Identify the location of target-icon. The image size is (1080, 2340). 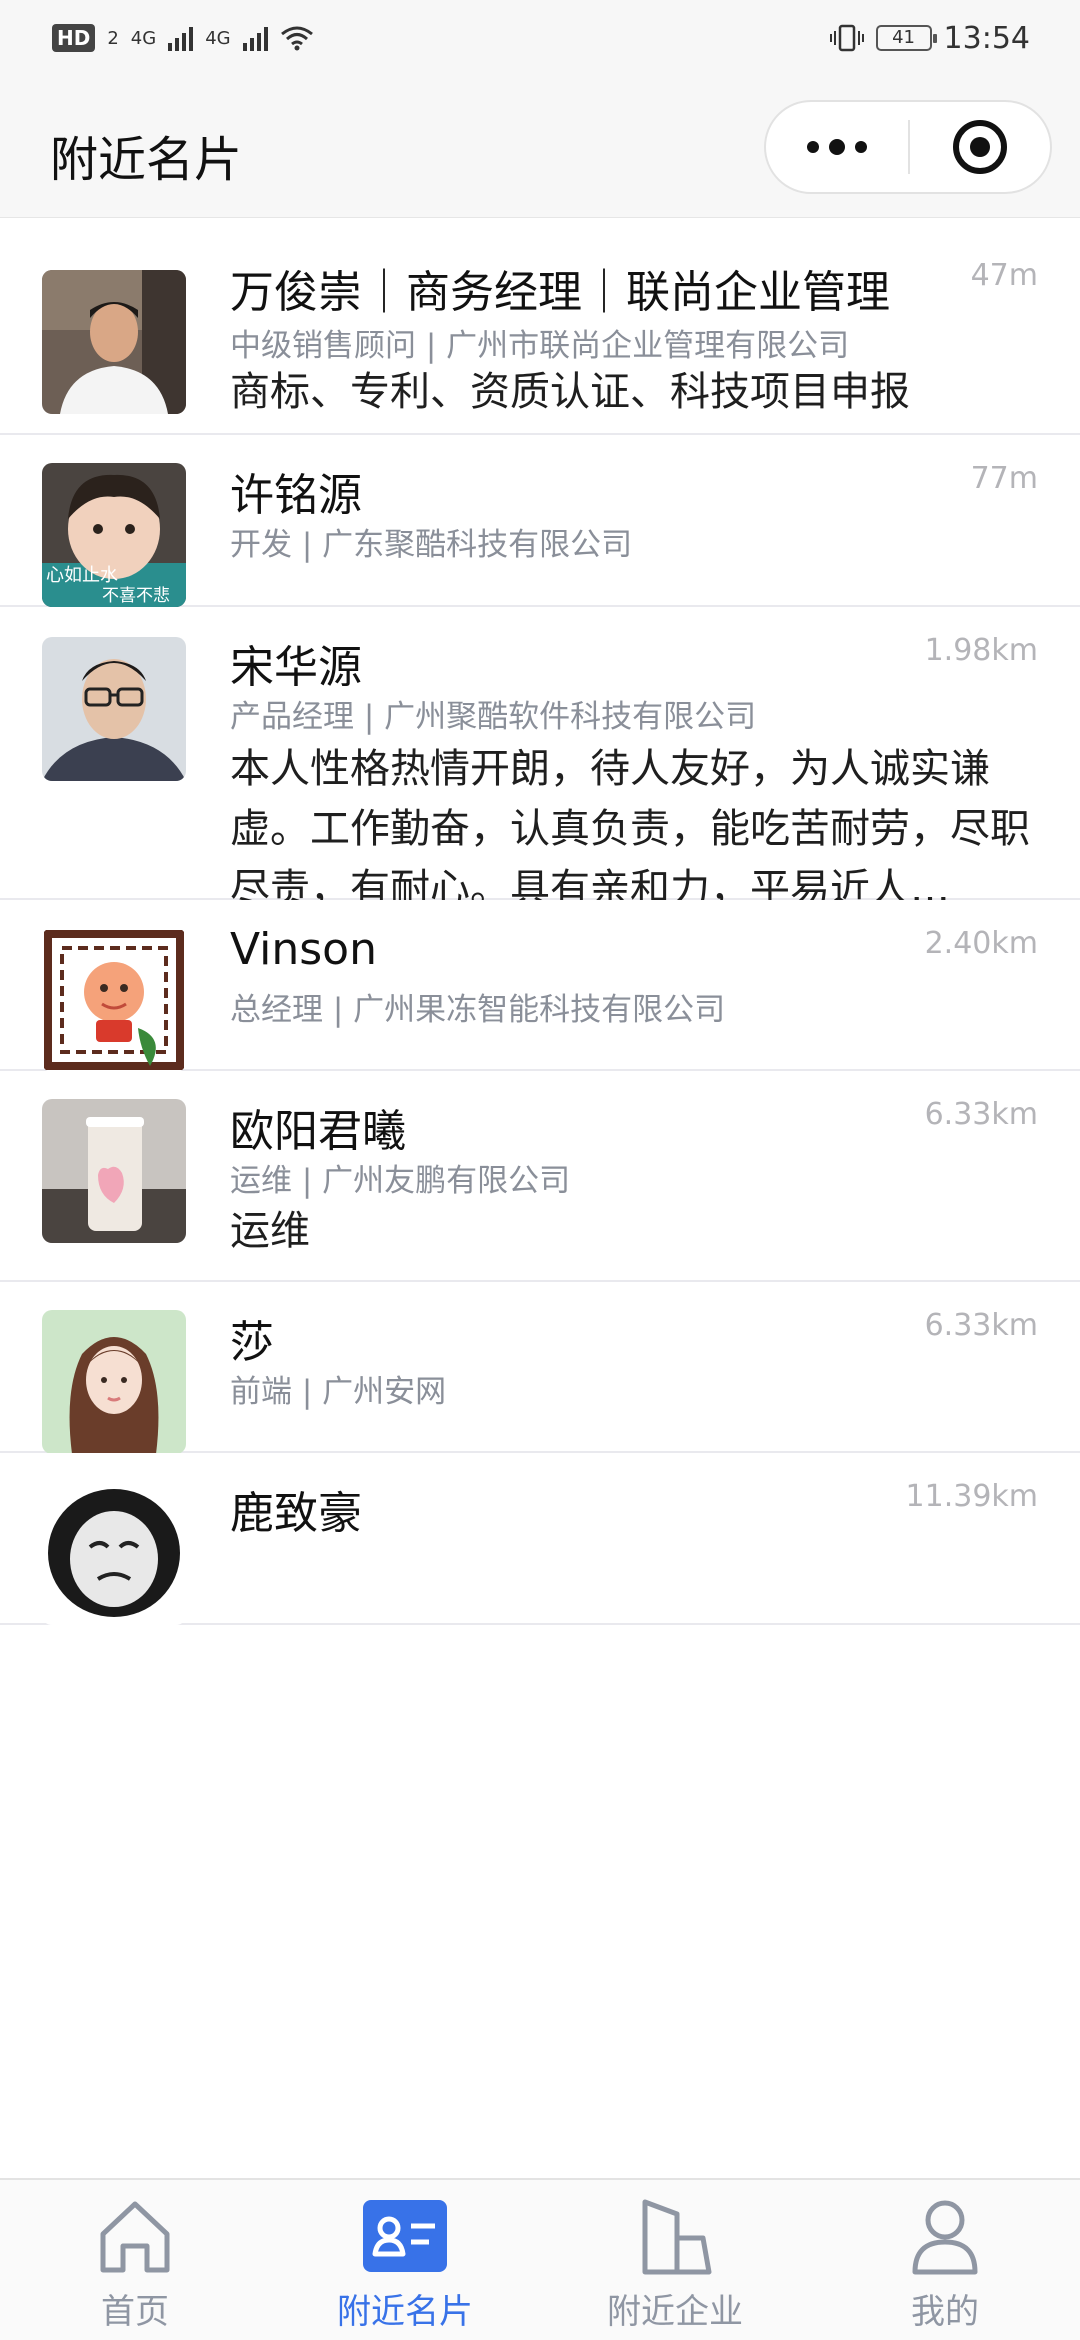
(980, 147).